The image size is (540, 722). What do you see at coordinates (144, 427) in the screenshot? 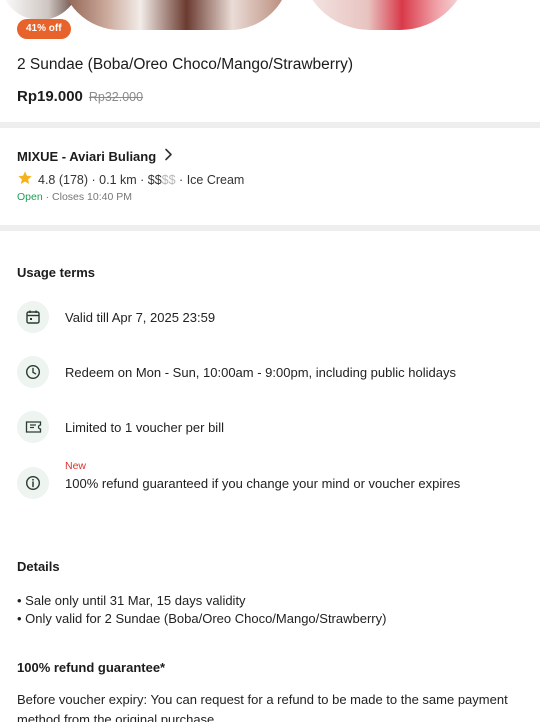
I see `usage-term-text: Limited to 1 voucher per bill` at bounding box center [144, 427].